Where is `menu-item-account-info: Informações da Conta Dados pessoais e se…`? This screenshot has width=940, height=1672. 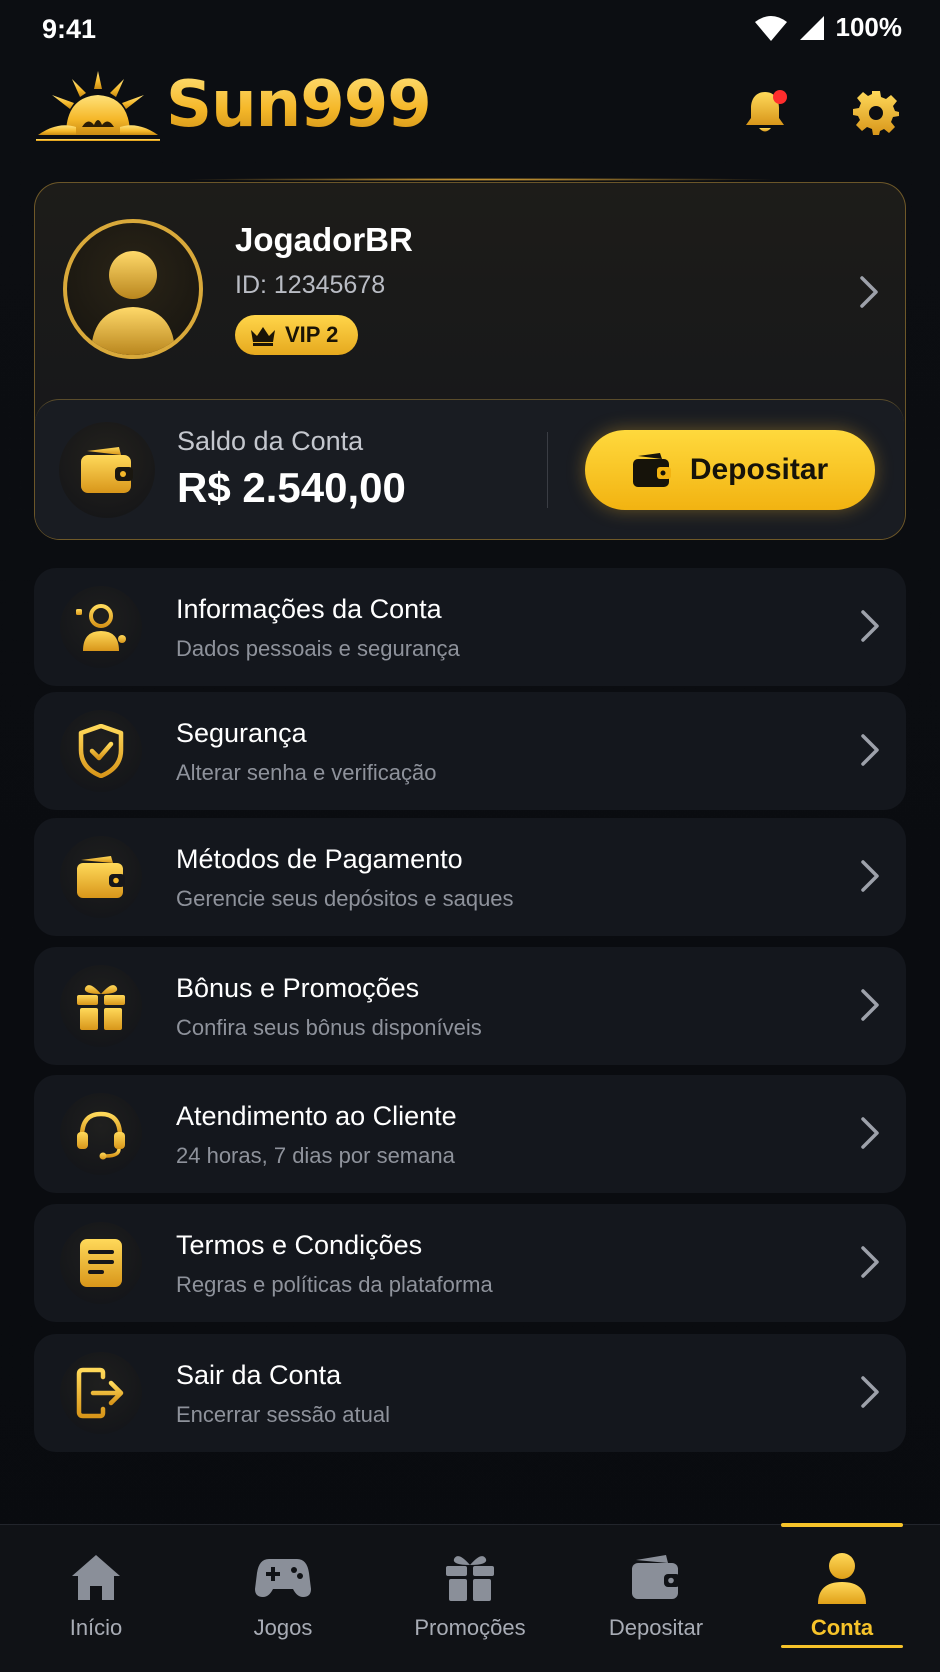
menu-item-account-info: Informações da Conta Dados pessoais e se… is located at coordinates (470, 627).